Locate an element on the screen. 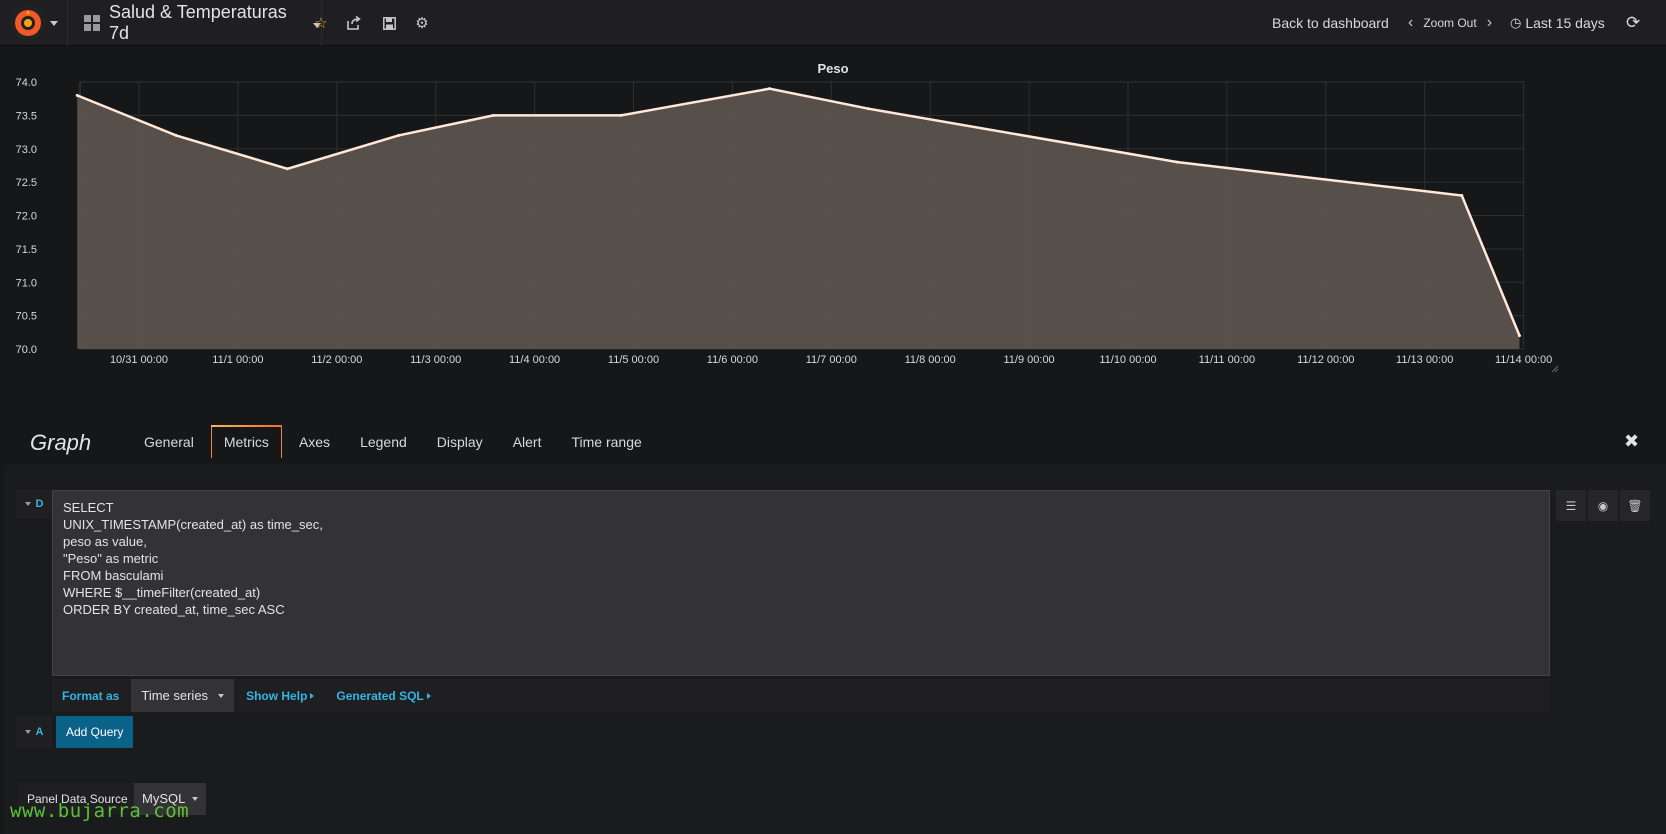 This screenshot has height=834, width=1666. refresh-icon: ⟳ is located at coordinates (1633, 23).